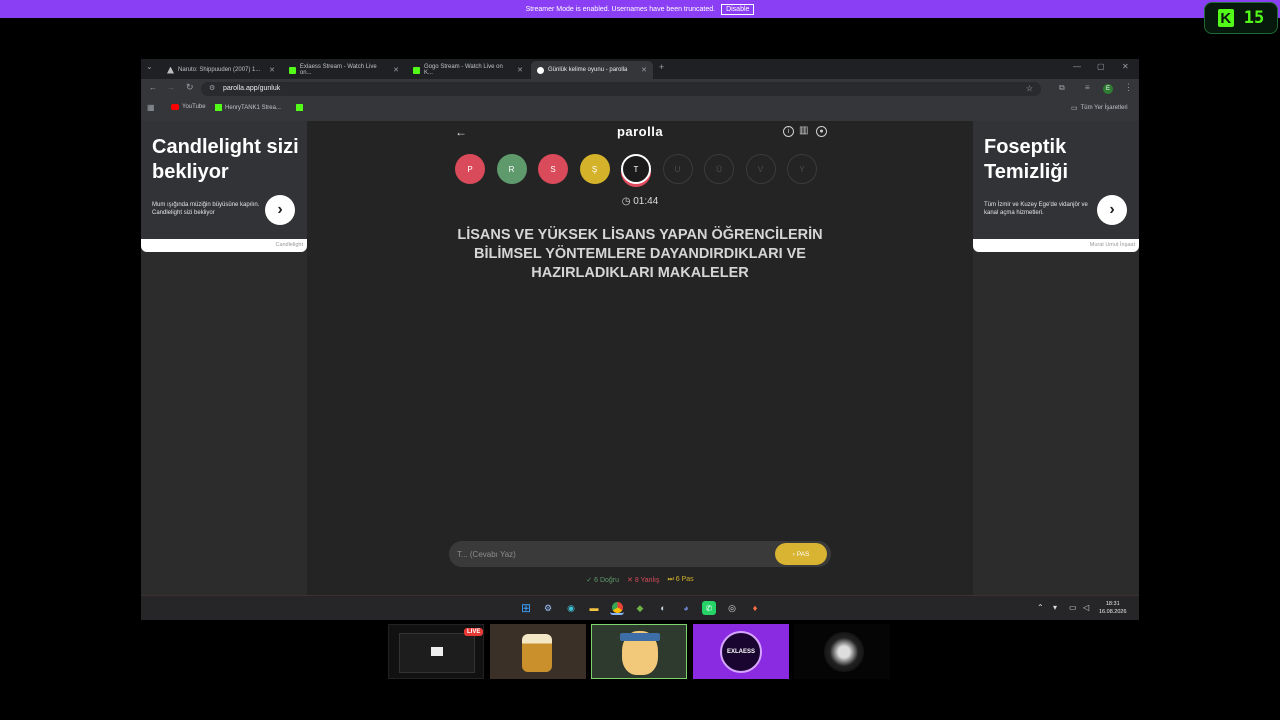 Image resolution: width=1280 pixels, height=720 pixels. I want to click on tab-gogo-stream: Gogo Stream - Watch Live on K... ✕, so click(468, 70).